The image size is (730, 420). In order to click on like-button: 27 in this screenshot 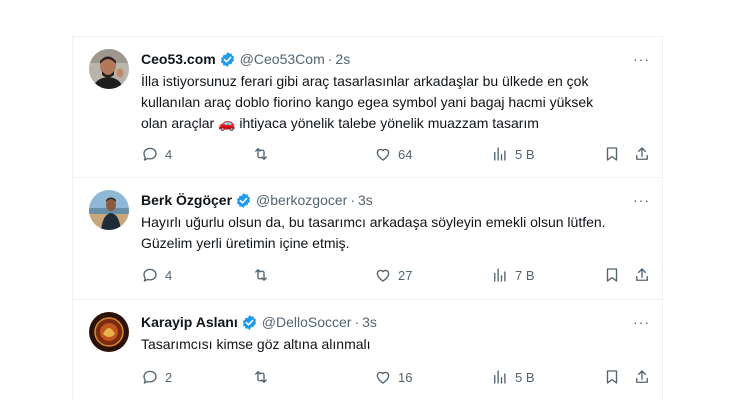, I will do `click(393, 275)`.